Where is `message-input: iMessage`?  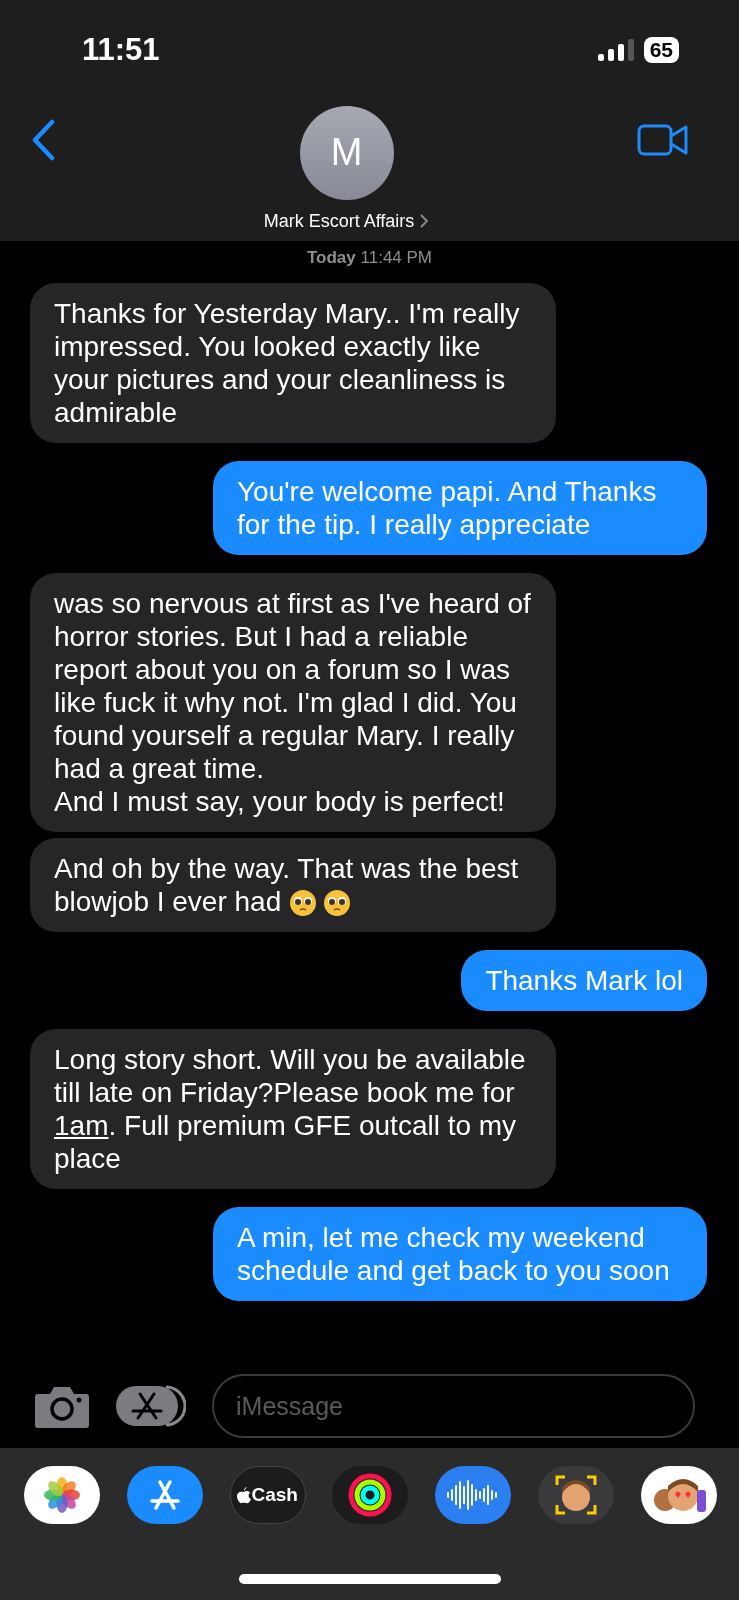
message-input: iMessage is located at coordinates (453, 1406).